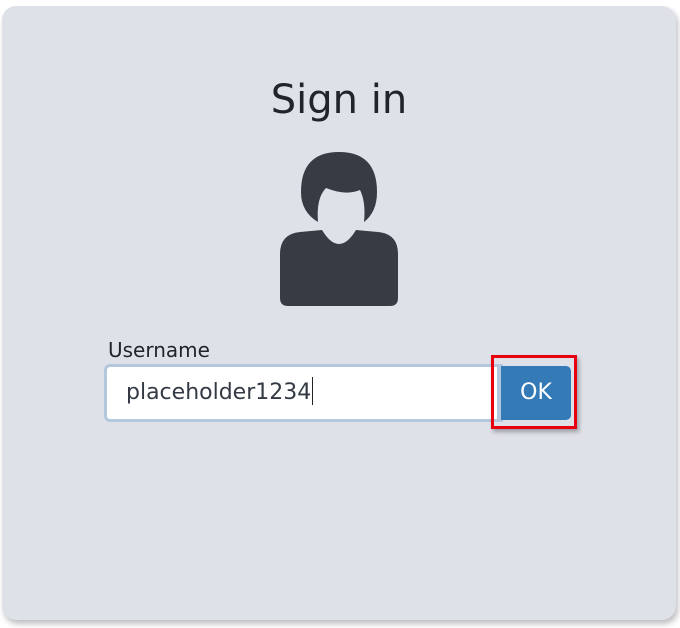 The image size is (680, 628). I want to click on username-input: placeholder1234, so click(302, 393).